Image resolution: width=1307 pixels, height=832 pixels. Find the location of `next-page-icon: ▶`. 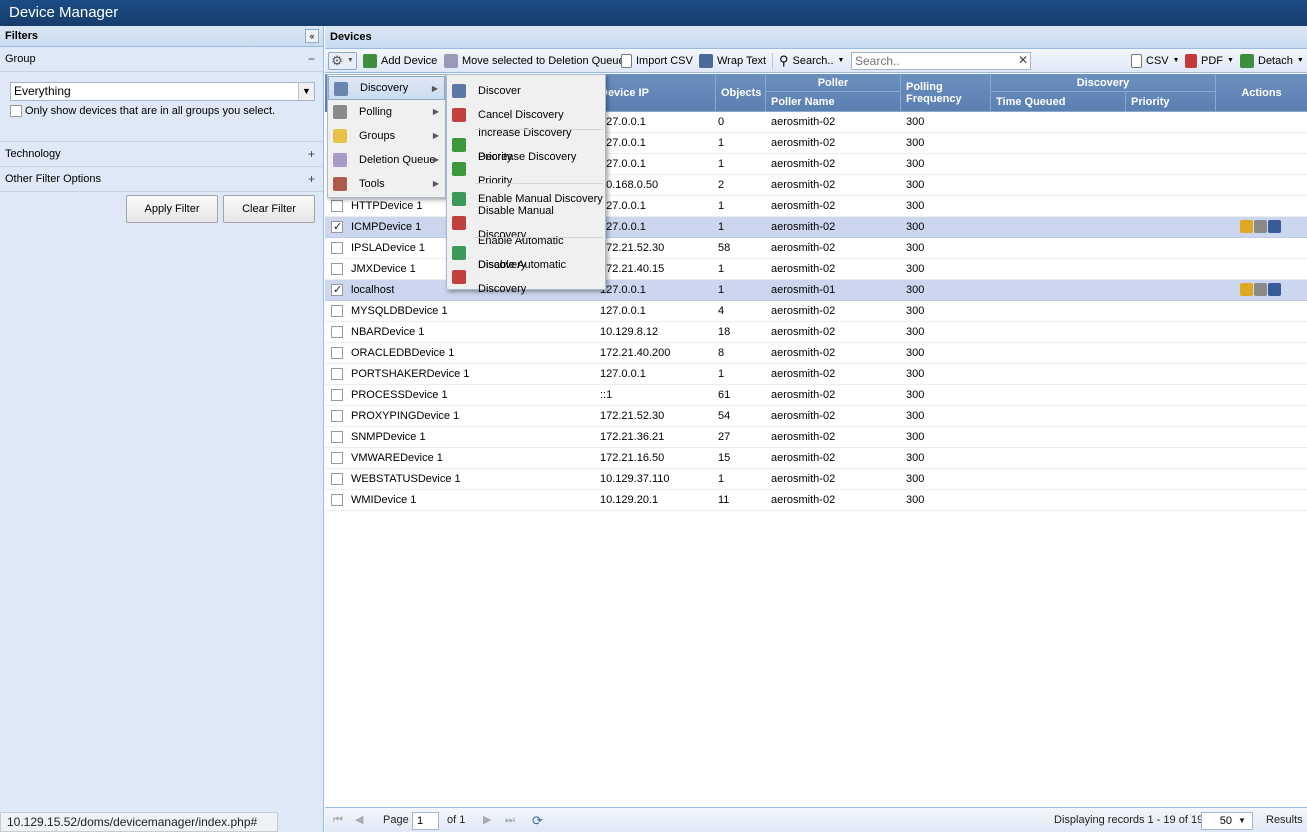

next-page-icon: ▶ is located at coordinates (487, 820).